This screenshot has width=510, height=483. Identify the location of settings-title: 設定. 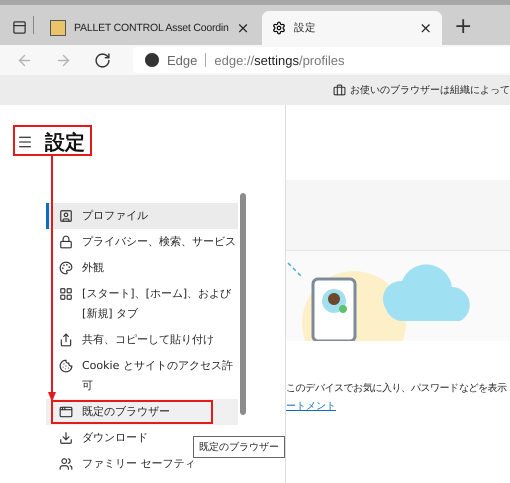
(65, 142).